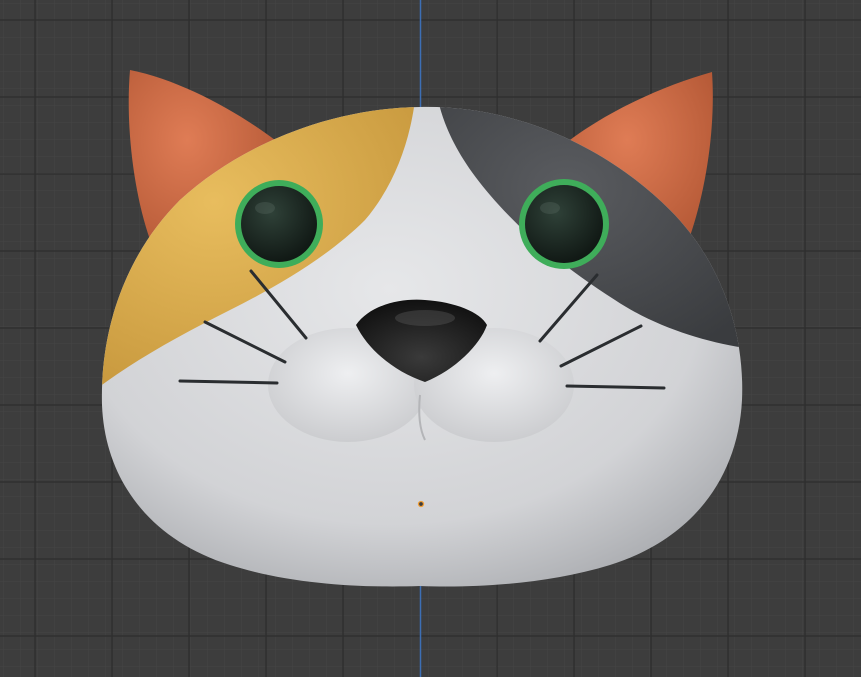 The height and width of the screenshot is (677, 861). What do you see at coordinates (421, 504) in the screenshot?
I see `object-origin-point` at bounding box center [421, 504].